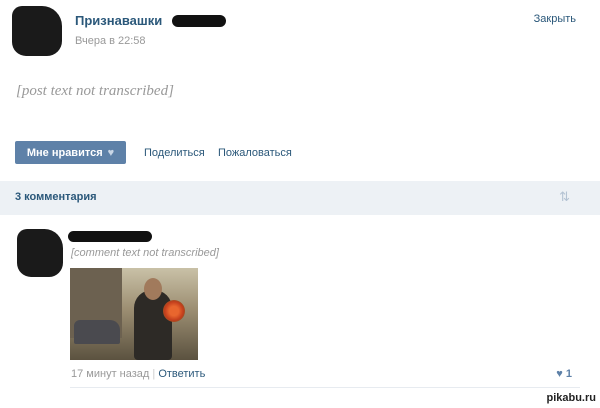 This screenshot has height=408, width=600. What do you see at coordinates (110, 41) in the screenshot?
I see `post-time: Вчера в 22:58` at bounding box center [110, 41].